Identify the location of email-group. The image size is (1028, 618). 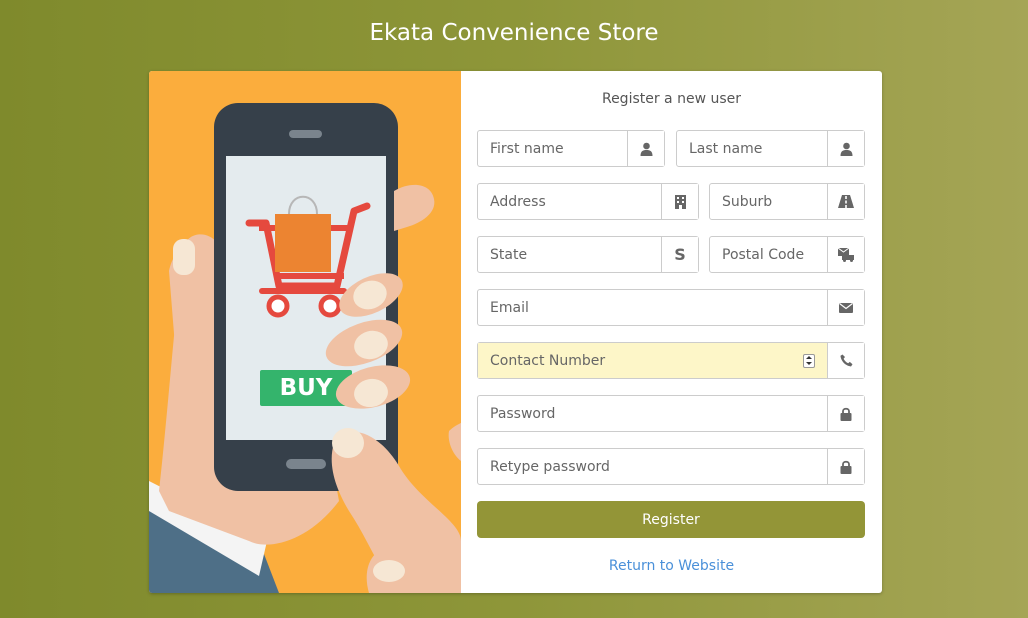
(671, 307).